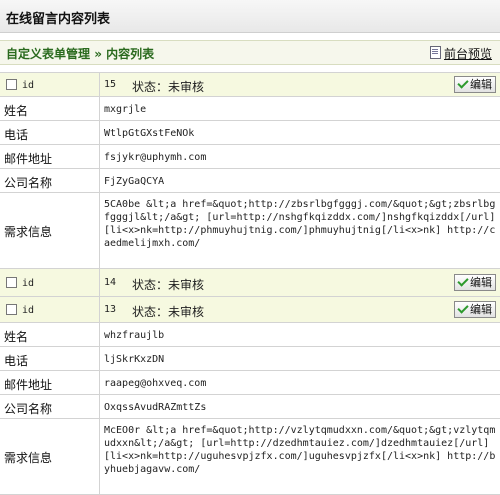 The height and width of the screenshot is (495, 500). I want to click on field-row: 电话 WtlpGtGXstFeNOk, so click(250, 132).